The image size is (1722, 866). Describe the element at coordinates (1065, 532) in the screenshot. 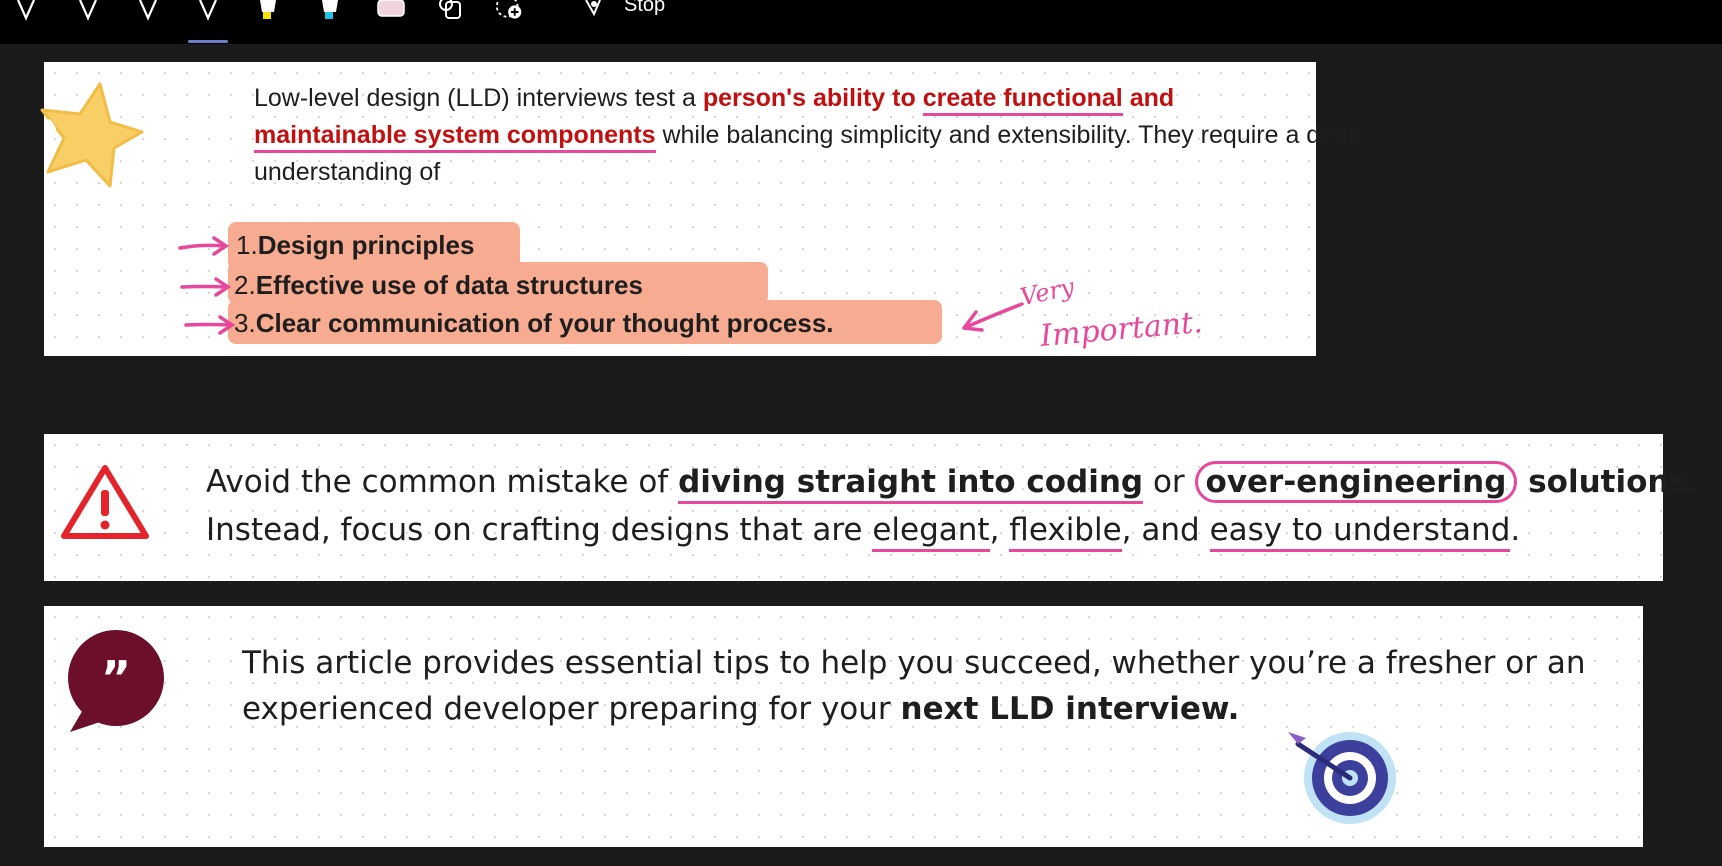

I see `quality-flexible: flexible` at that location.